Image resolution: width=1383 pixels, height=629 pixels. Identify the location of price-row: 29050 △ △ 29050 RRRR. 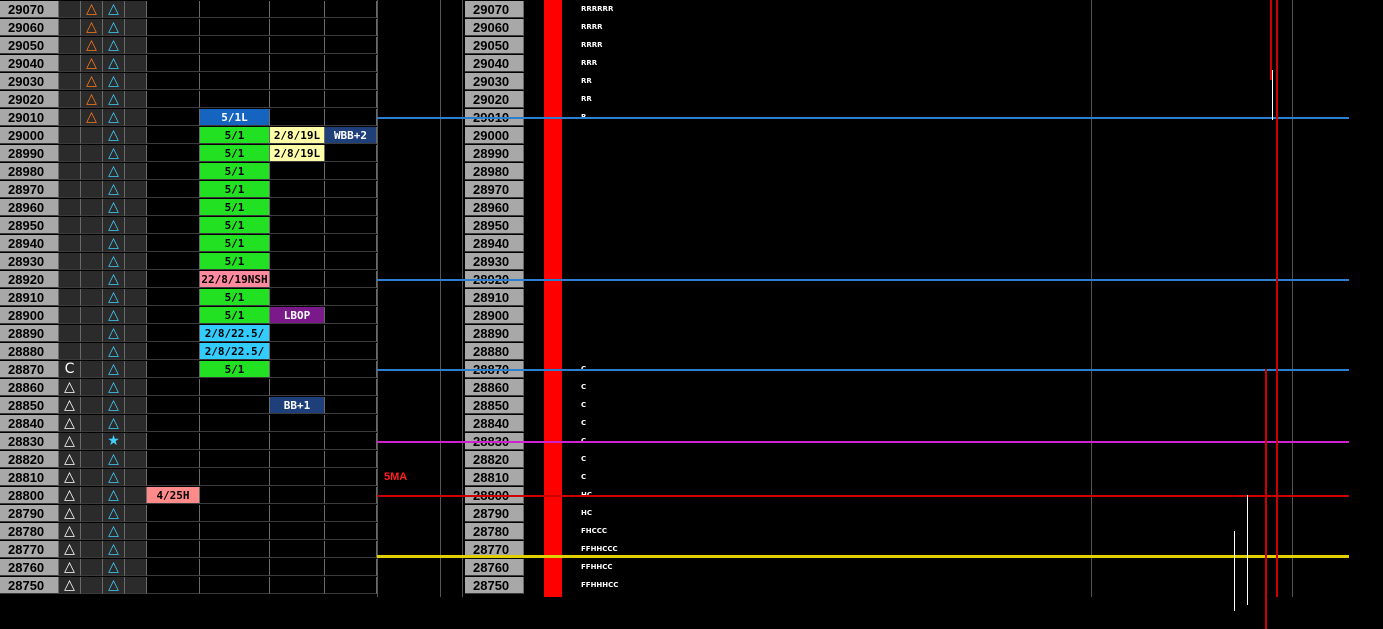
(691, 46).